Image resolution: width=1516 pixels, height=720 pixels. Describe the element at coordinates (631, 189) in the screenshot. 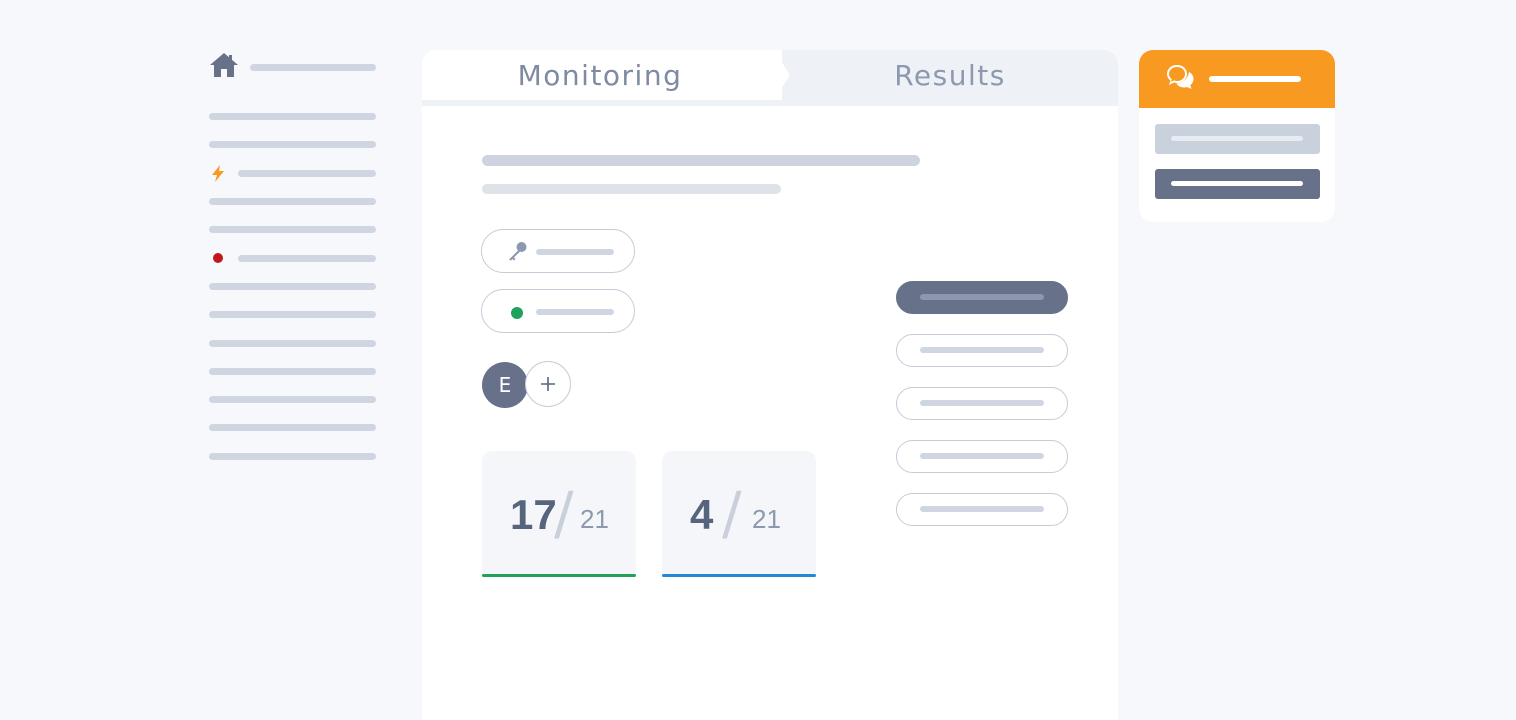

I see `subheading-placeholder` at that location.